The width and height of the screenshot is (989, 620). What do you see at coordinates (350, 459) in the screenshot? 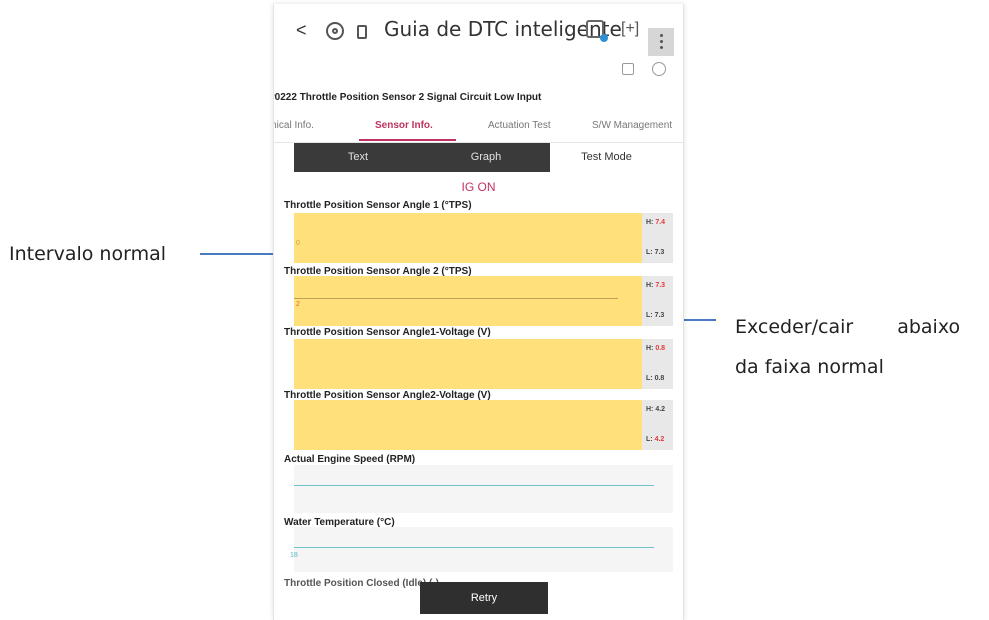
I see `sensor-label: Actual Engine Speed (RPM)` at bounding box center [350, 459].